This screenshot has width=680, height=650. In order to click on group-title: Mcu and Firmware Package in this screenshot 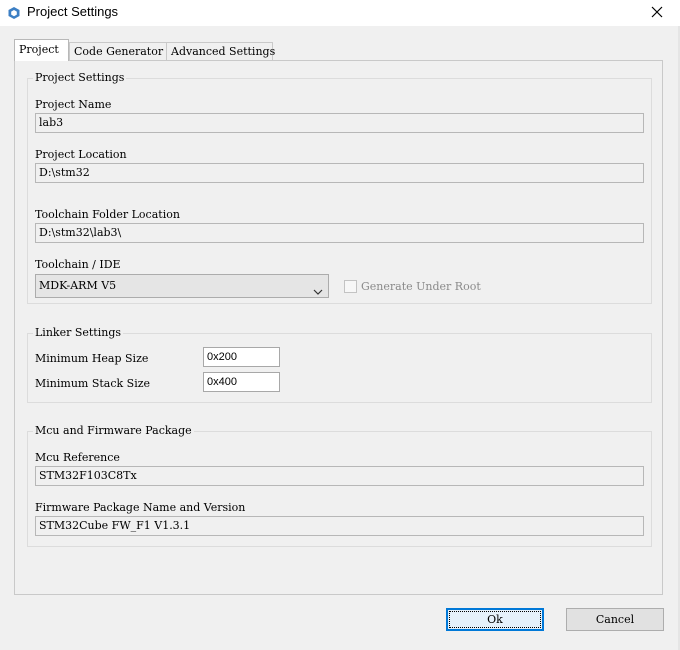, I will do `click(113, 430)`.